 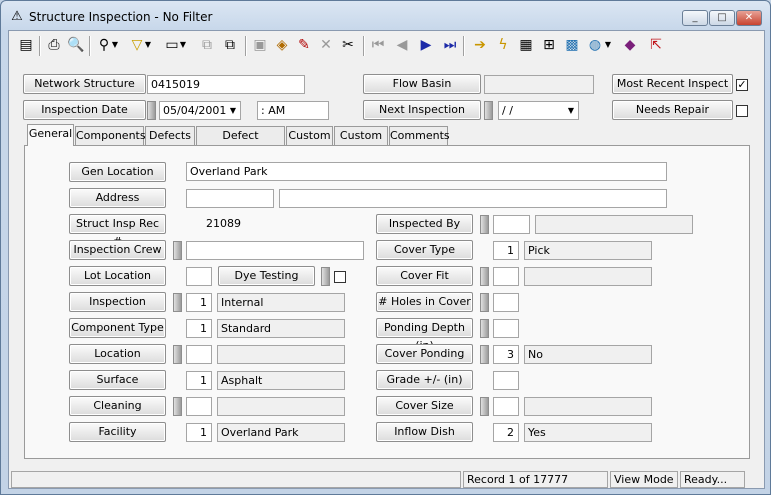 What do you see at coordinates (275, 250) in the screenshot?
I see `inspection-crew-field` at bounding box center [275, 250].